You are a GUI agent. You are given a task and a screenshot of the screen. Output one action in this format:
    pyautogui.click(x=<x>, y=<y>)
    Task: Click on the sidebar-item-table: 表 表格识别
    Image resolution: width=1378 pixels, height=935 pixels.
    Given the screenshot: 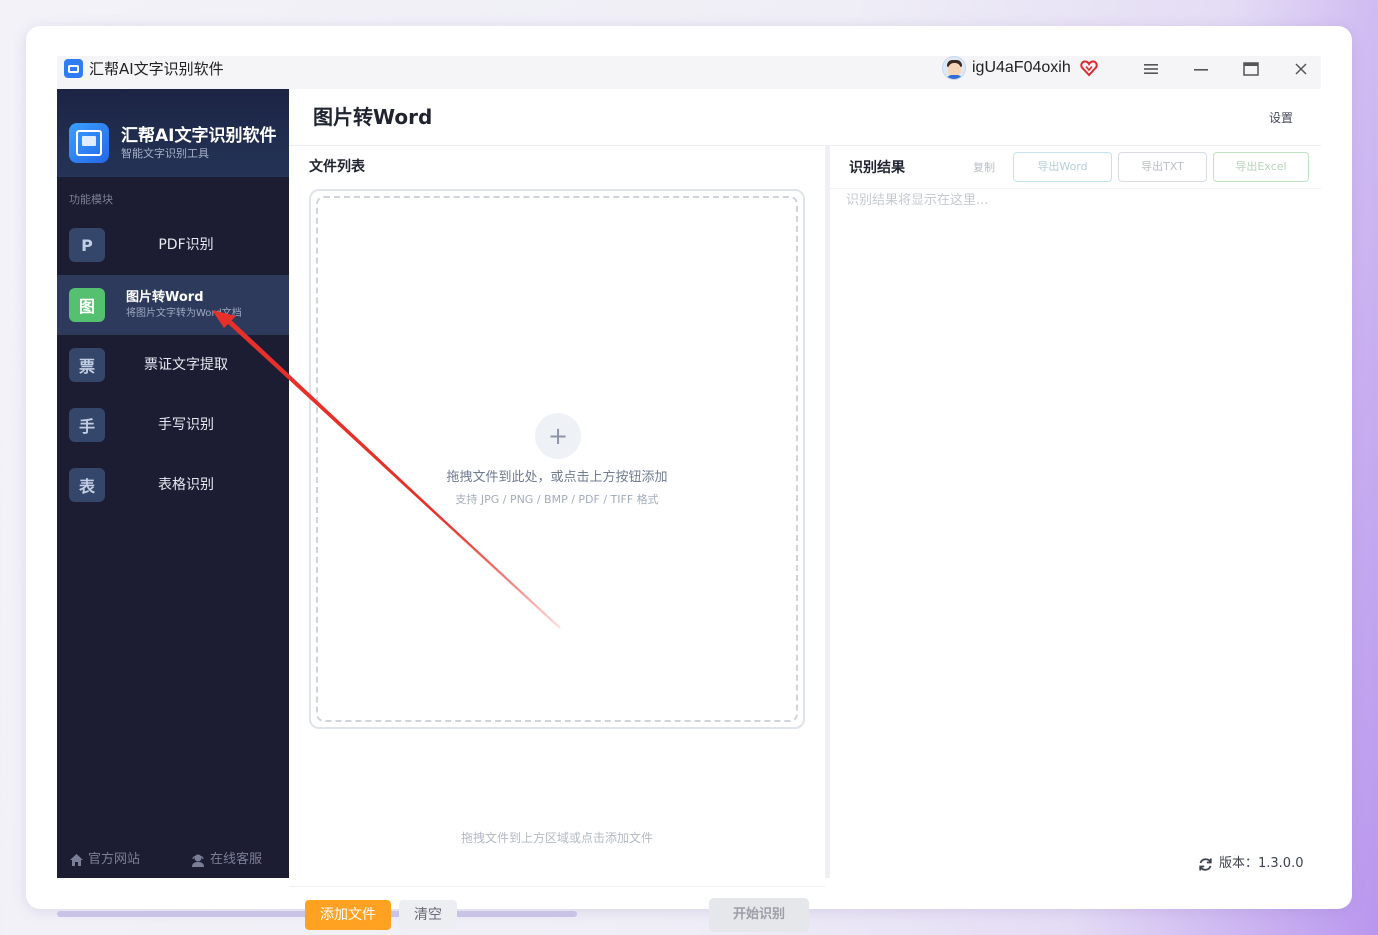 What is the action you would take?
    pyautogui.click(x=173, y=485)
    